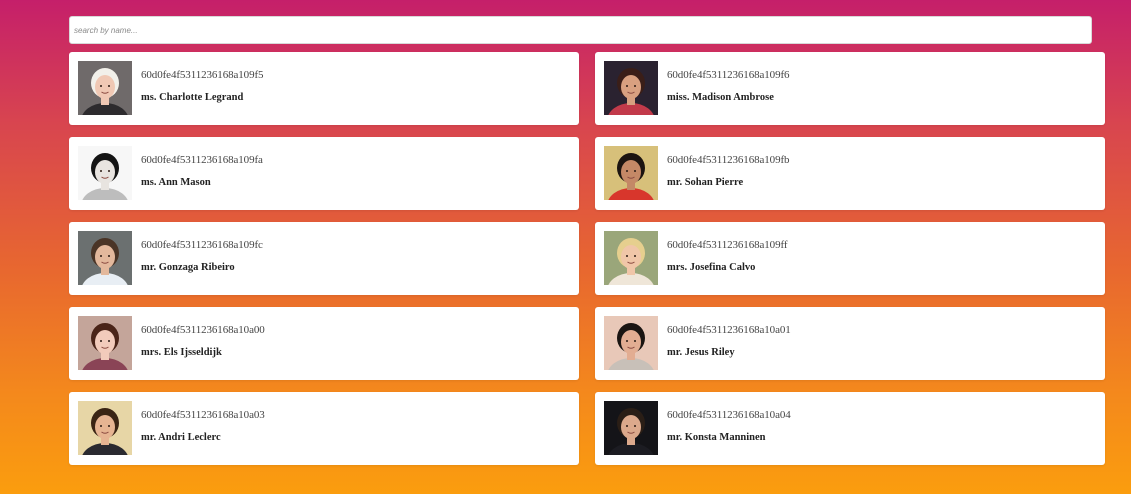  I want to click on user-id: 60d0fe4f5311236168a10a00, so click(203, 330).